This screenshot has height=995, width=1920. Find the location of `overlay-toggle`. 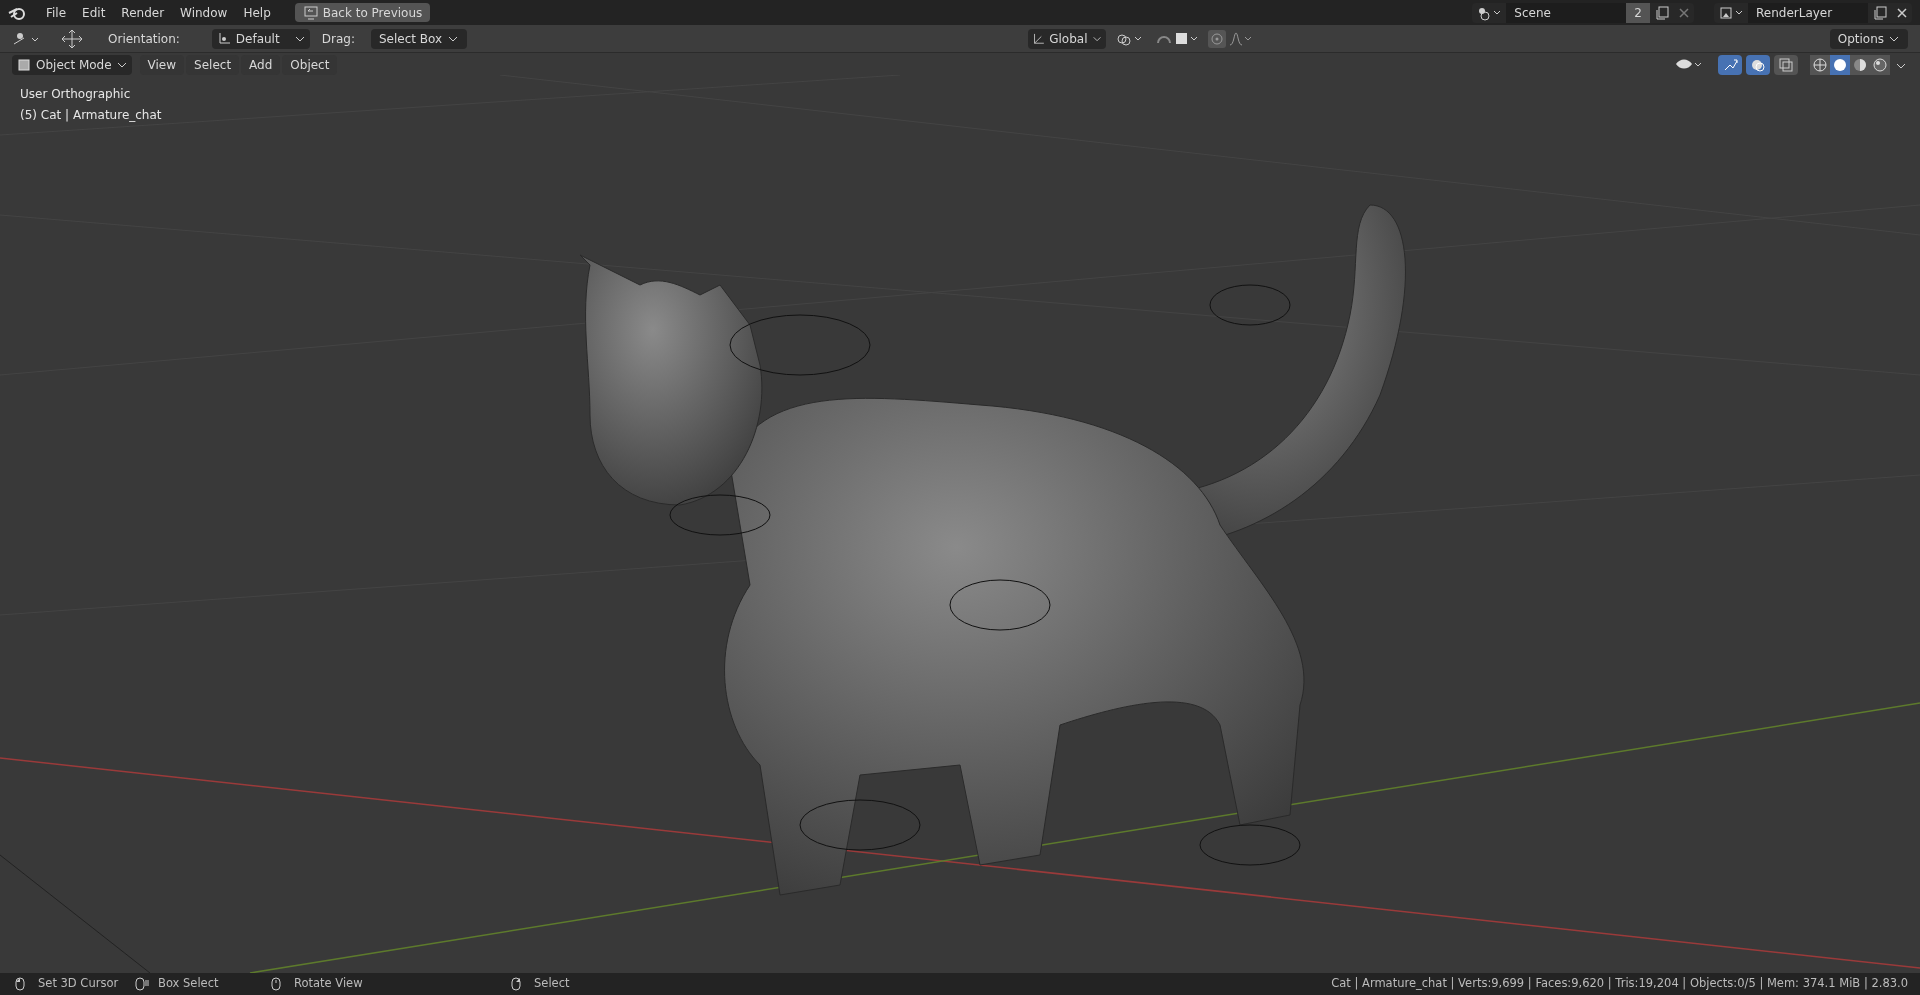

overlay-toggle is located at coordinates (1758, 65).